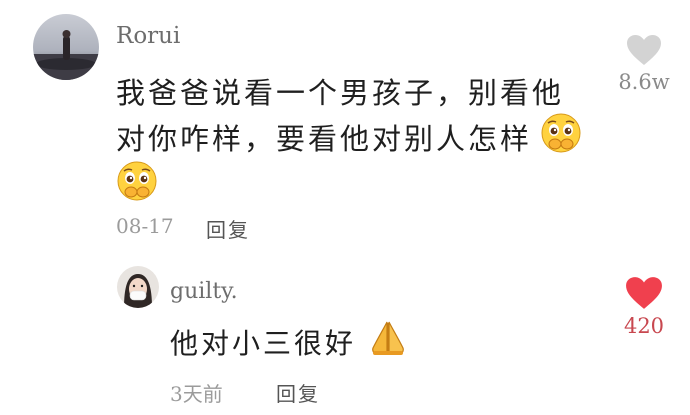 This screenshot has height=415, width=690. Describe the element at coordinates (644, 293) in the screenshot. I see `heart-filled-icon` at that location.